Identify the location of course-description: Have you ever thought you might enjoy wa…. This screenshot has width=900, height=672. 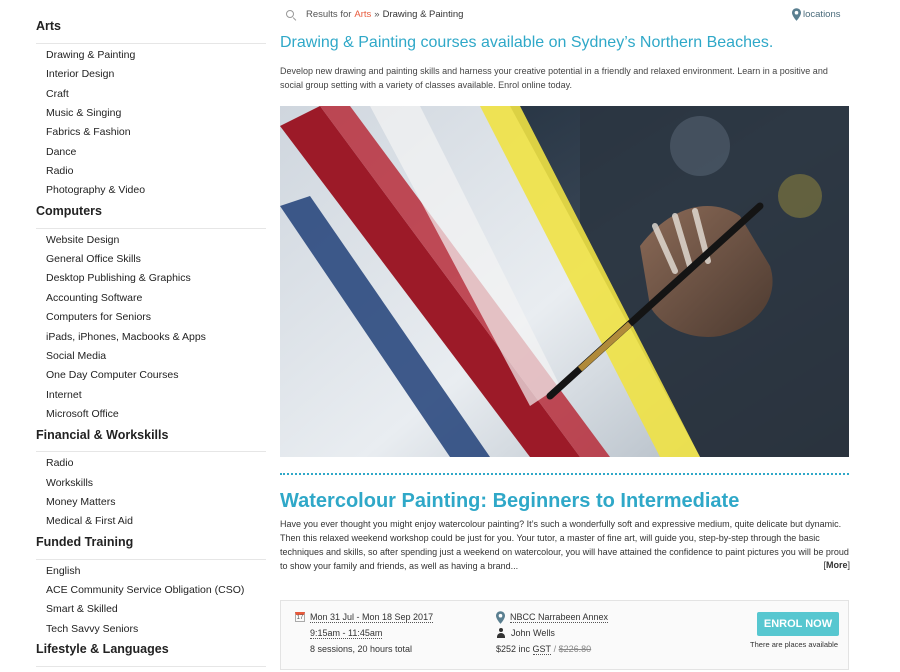
(564, 545).